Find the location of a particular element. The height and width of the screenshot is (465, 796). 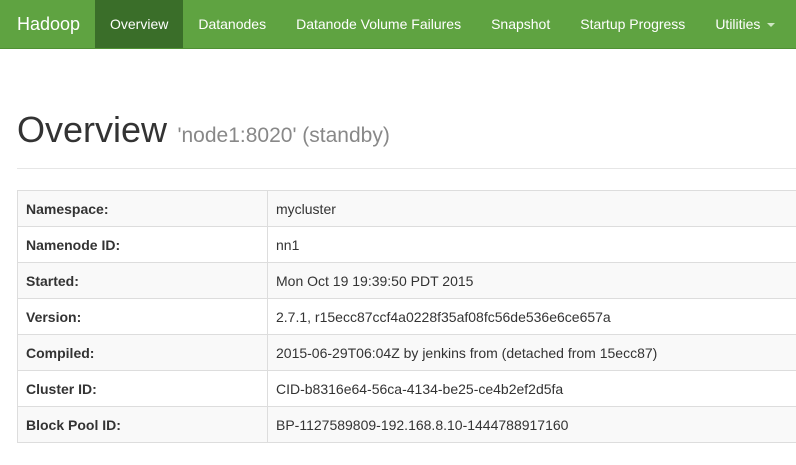

nav-utilities: Utilities is located at coordinates (745, 24).